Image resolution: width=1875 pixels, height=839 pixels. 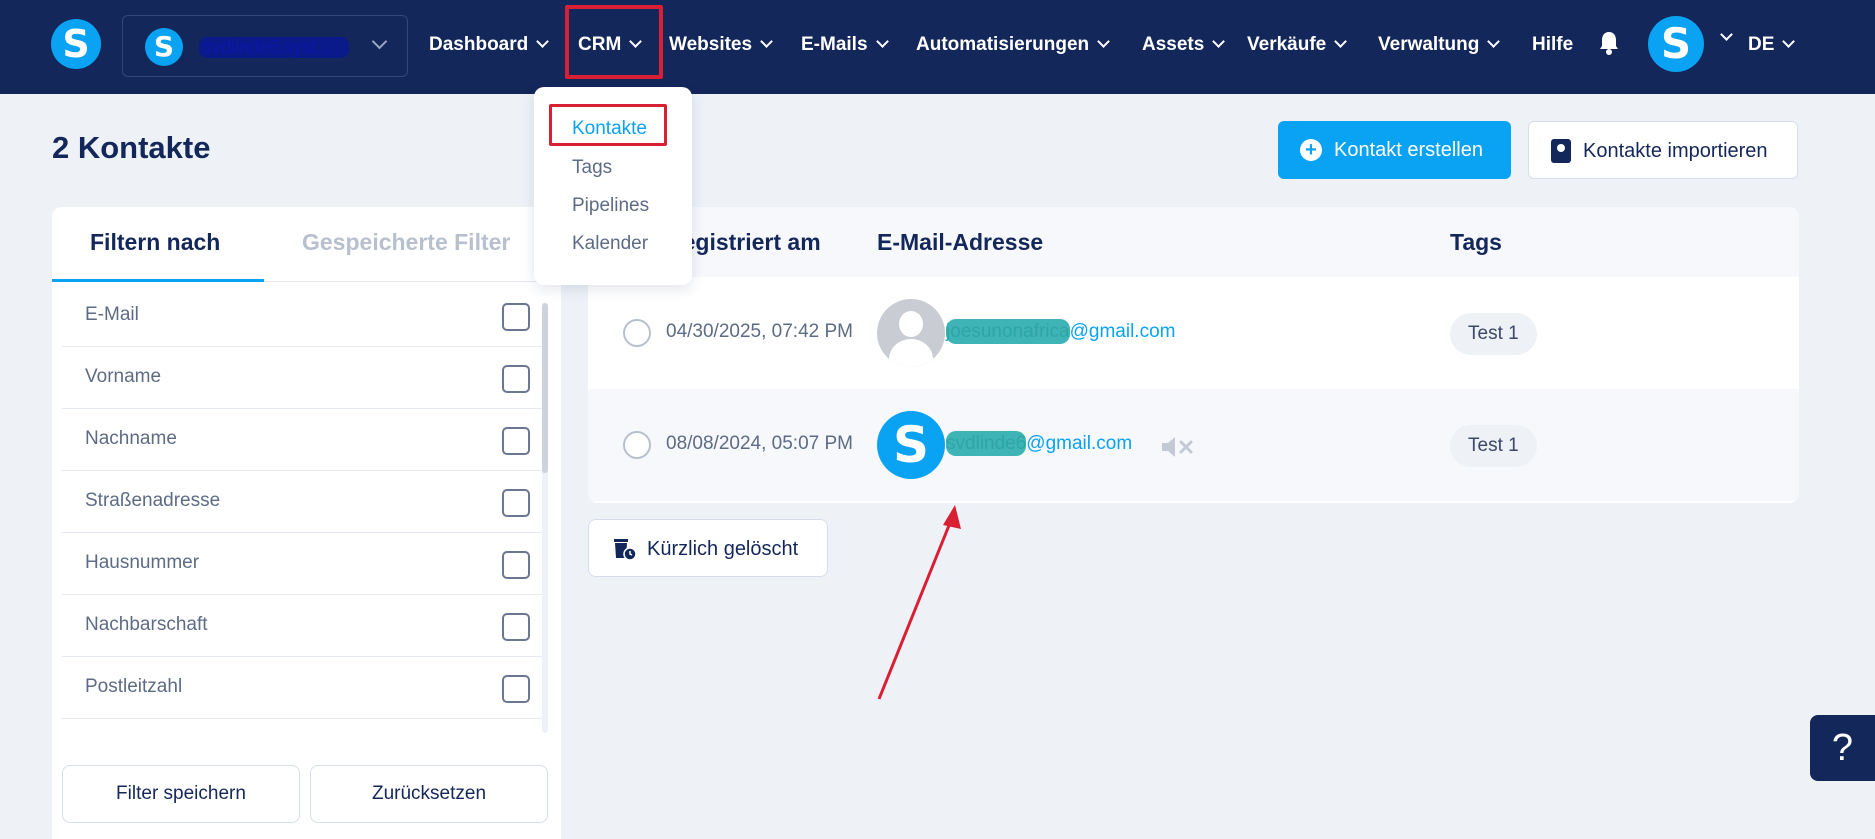 What do you see at coordinates (112, 314) in the screenshot?
I see `filter-label: E-Mail` at bounding box center [112, 314].